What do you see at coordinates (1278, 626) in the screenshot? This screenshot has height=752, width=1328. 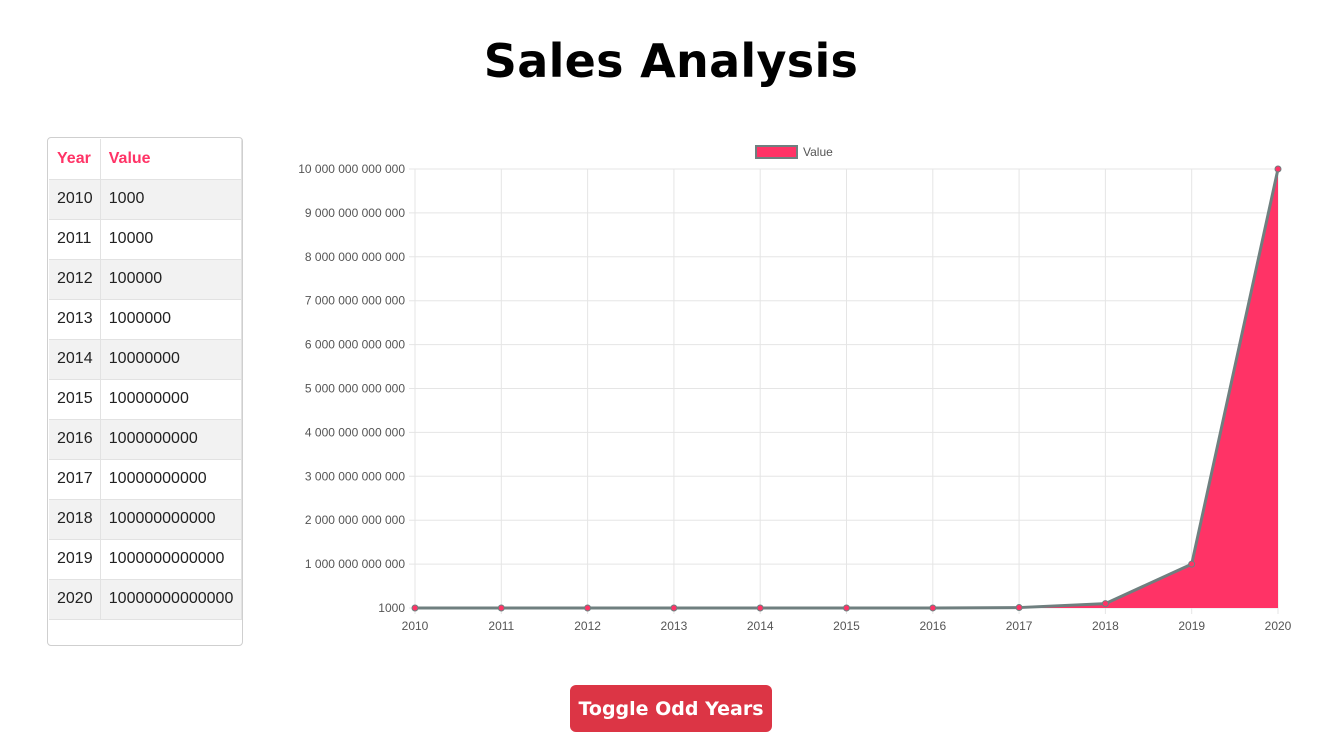 I see `x-tick-label: 2020` at bounding box center [1278, 626].